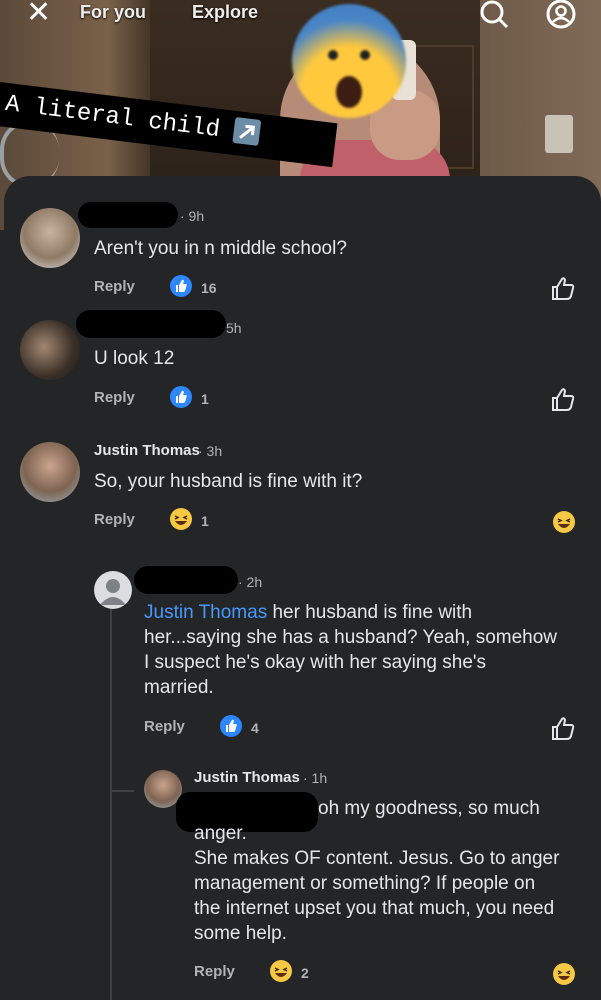  What do you see at coordinates (494, 16) in the screenshot?
I see `search-icon` at bounding box center [494, 16].